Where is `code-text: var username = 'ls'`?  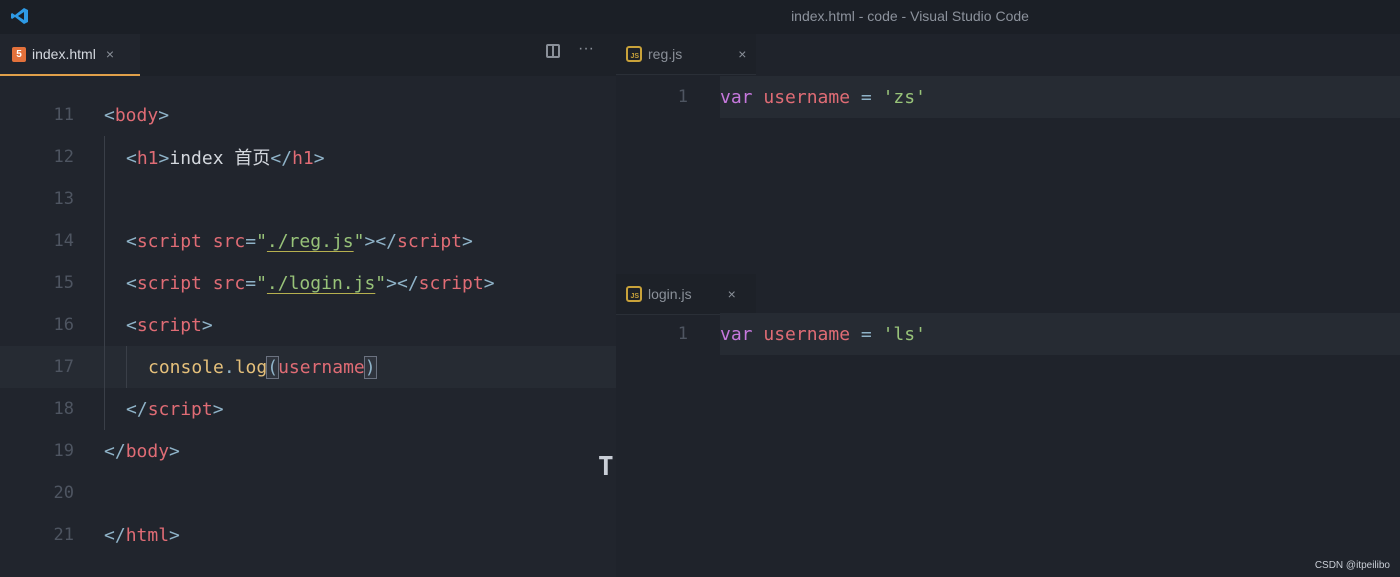
code-text: var username = 'ls' is located at coordinates (823, 334).